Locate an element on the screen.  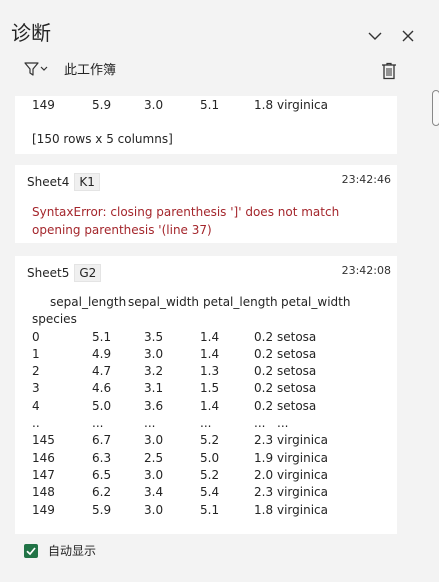
column-header: petal_length is located at coordinates (240, 302).